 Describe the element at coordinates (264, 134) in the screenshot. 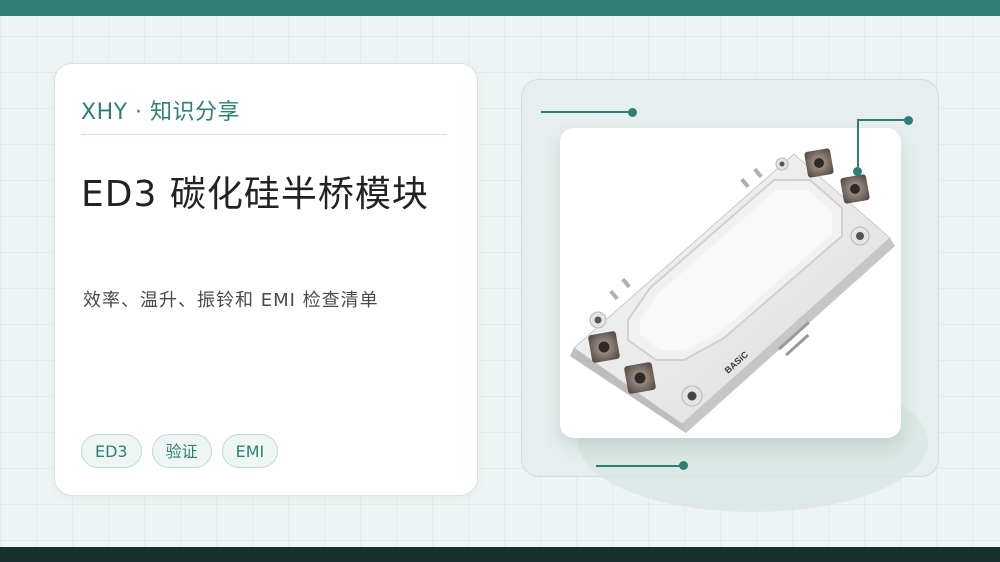

I see `divider` at that location.